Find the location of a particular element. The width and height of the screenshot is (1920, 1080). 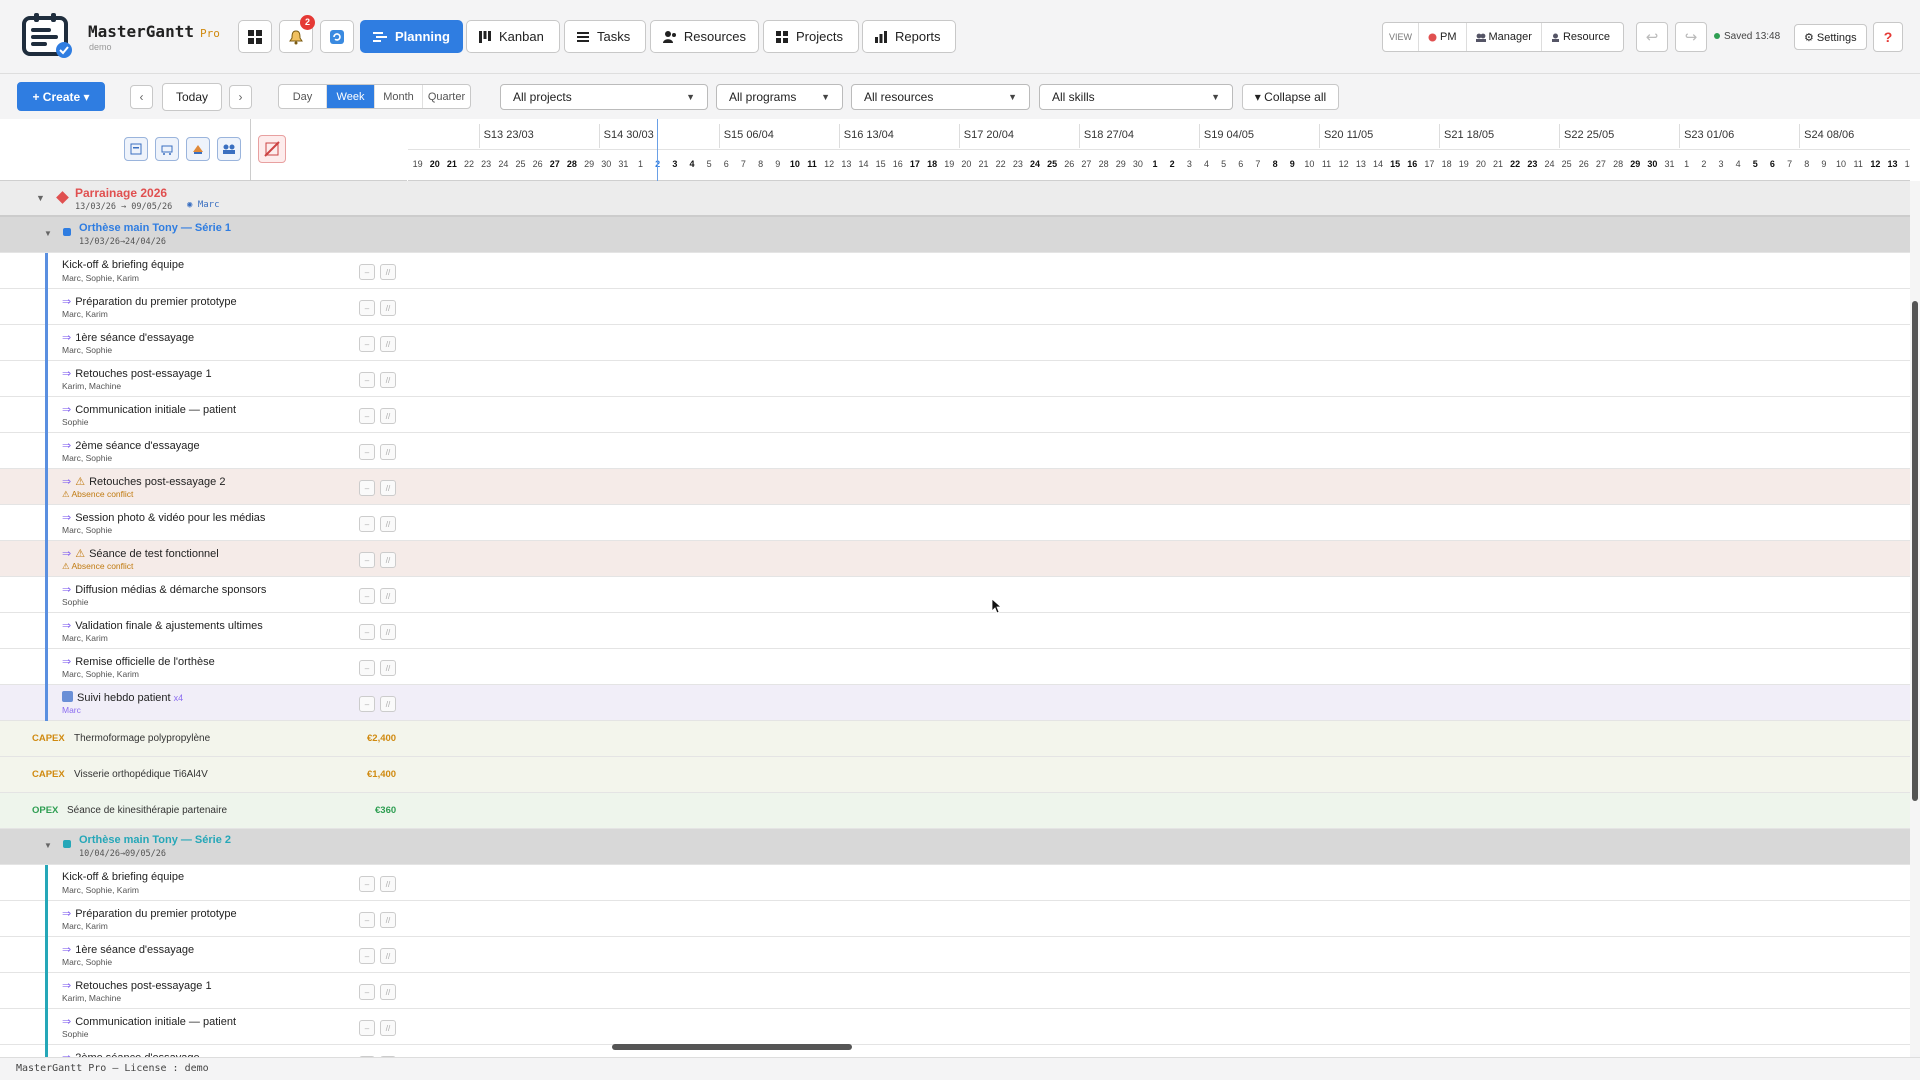

horizontal-scroll-thumb is located at coordinates (732, 1047).